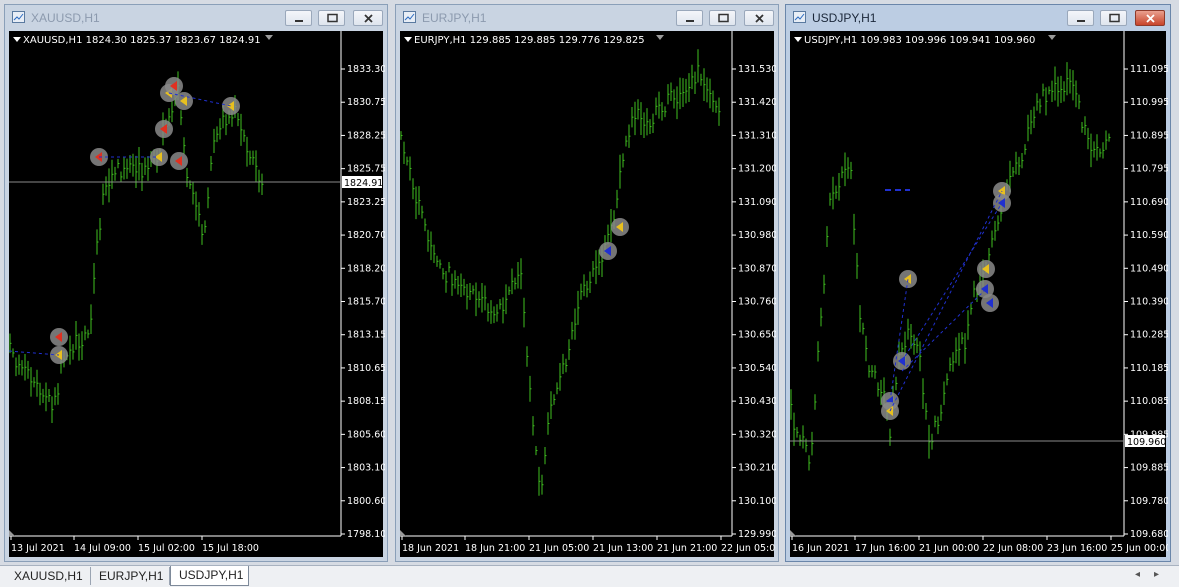 This screenshot has width=1179, height=587. Describe the element at coordinates (1149, 202) in the screenshot. I see `y-axis-label: 110.690` at that location.